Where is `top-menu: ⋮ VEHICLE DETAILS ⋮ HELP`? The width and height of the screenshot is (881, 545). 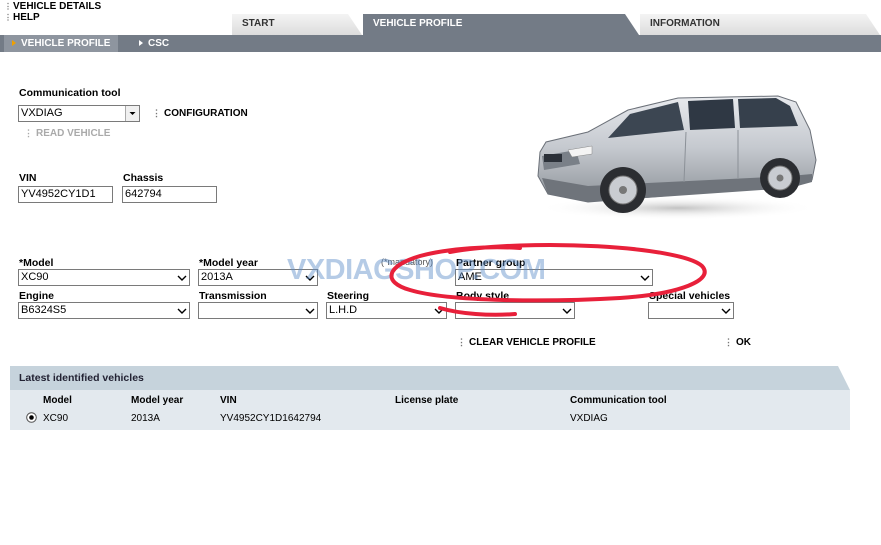 top-menu: ⋮ VEHICLE DETAILS ⋮ HELP is located at coordinates (52, 12).